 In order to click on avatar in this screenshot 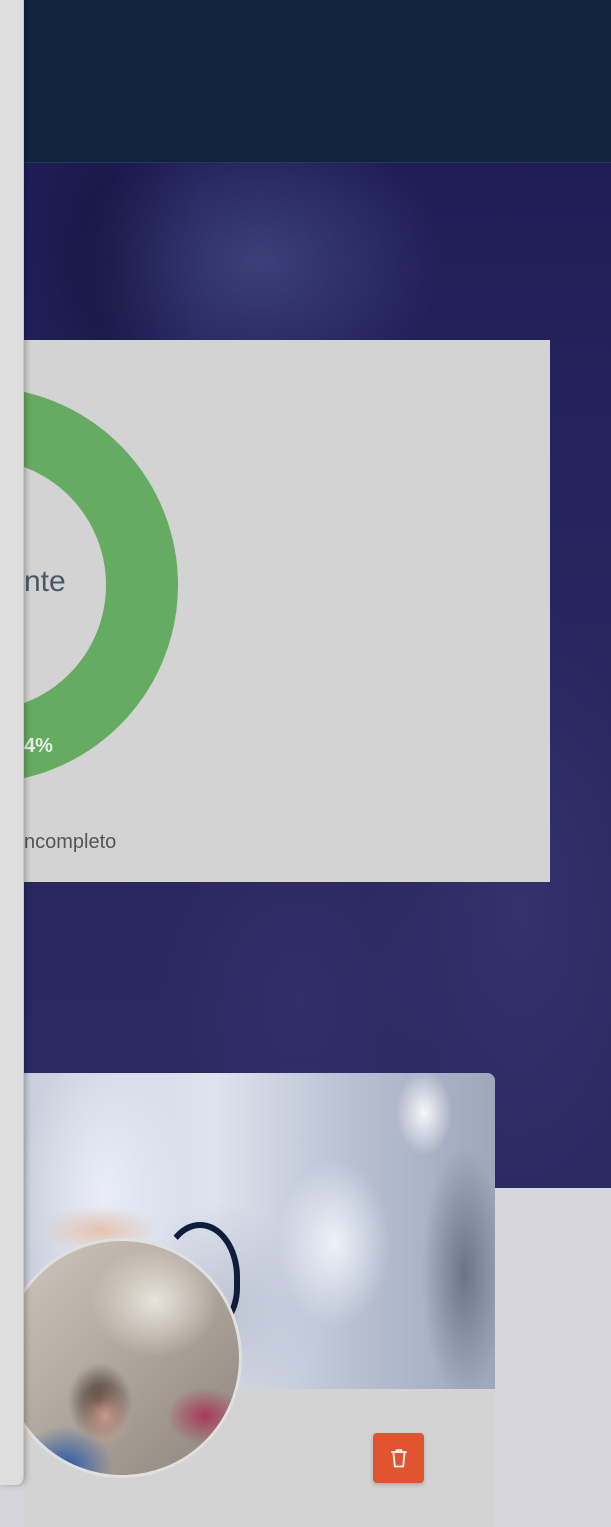, I will do `click(122, 1358)`.